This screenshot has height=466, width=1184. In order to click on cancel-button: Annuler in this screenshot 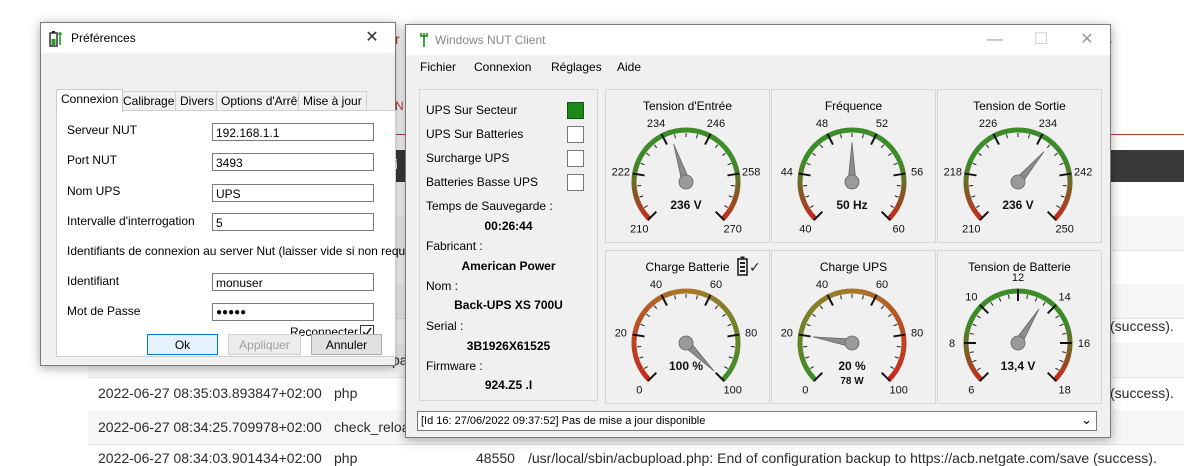, I will do `click(346, 344)`.